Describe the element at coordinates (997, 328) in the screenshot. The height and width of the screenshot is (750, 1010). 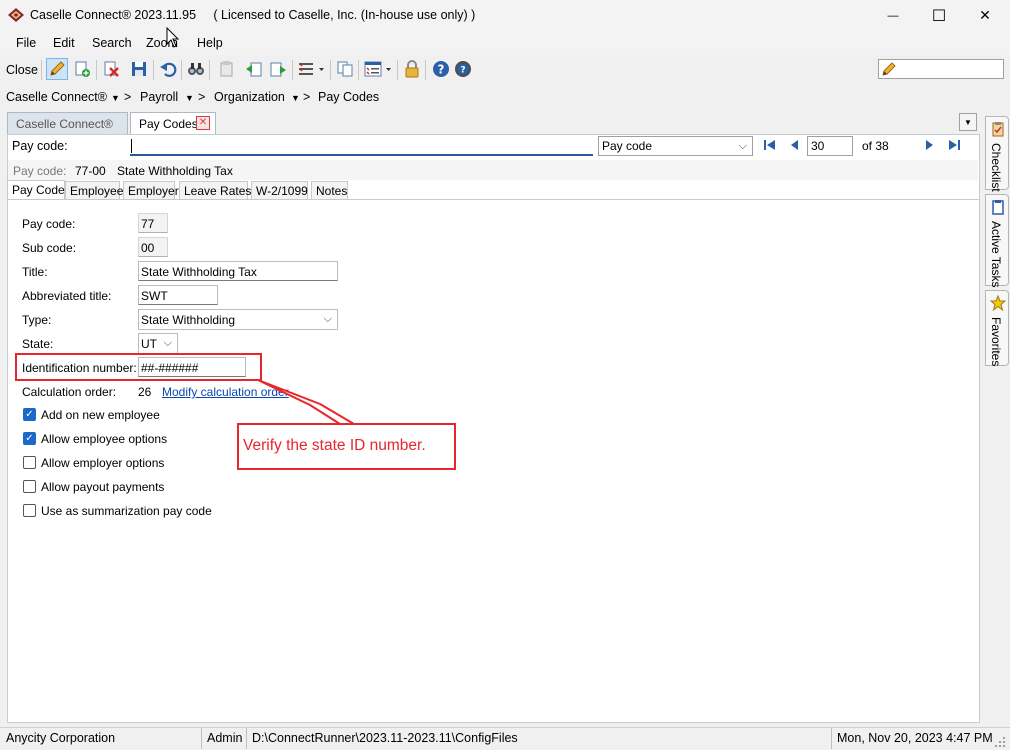
I see `side-tab-favorites: Favorites` at that location.